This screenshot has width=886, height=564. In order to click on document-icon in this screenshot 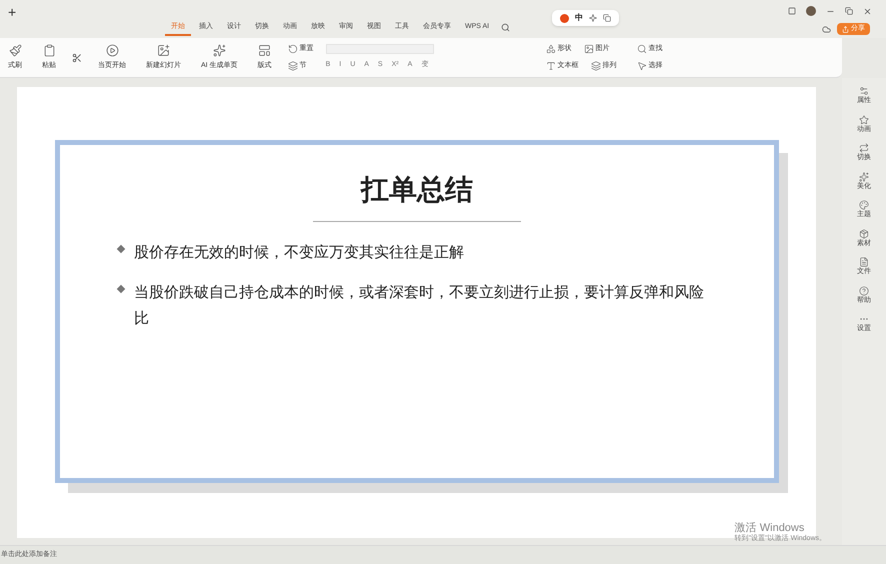, I will do `click(864, 262)`.